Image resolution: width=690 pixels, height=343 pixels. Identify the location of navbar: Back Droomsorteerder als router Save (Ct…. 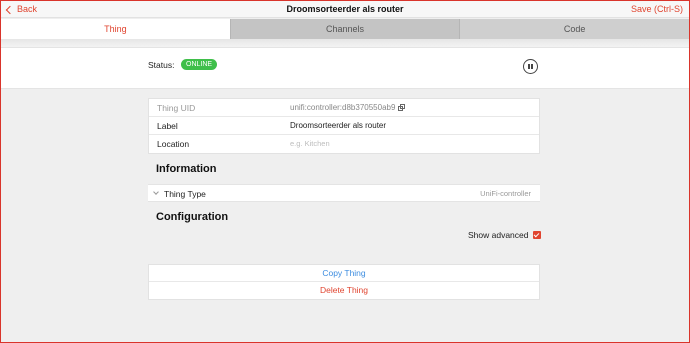
(345, 9).